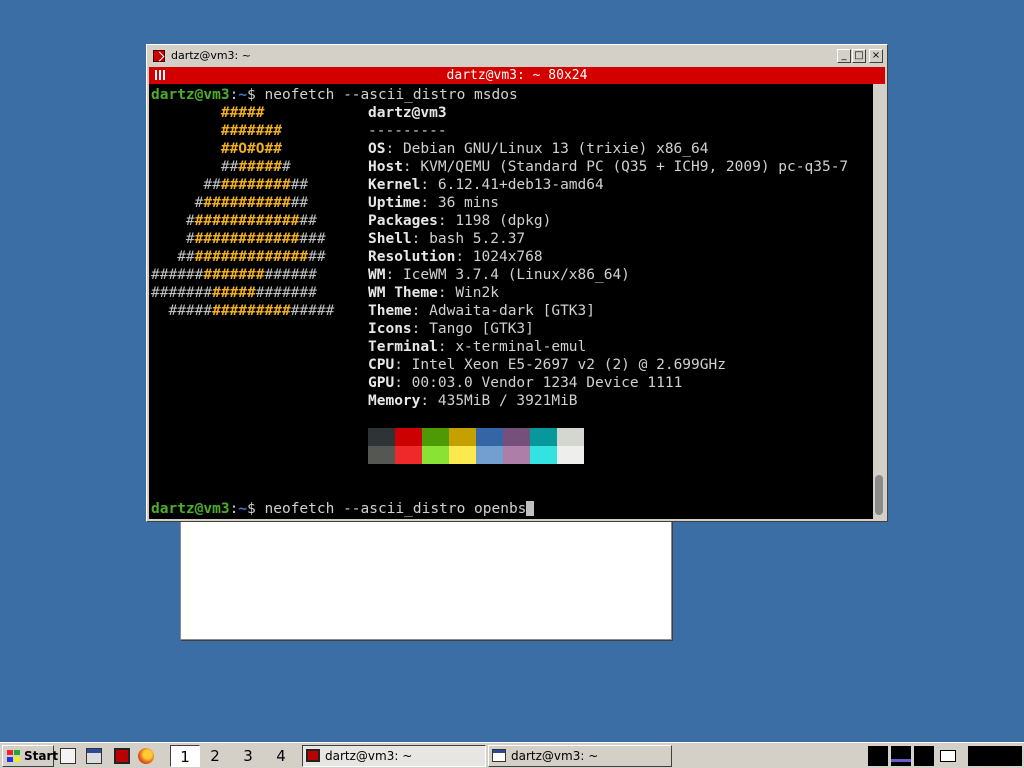 This screenshot has width=1024, height=768. I want to click on info-row: GPU: 00:03.0 Vendor 1234 Device 1111, so click(525, 383).